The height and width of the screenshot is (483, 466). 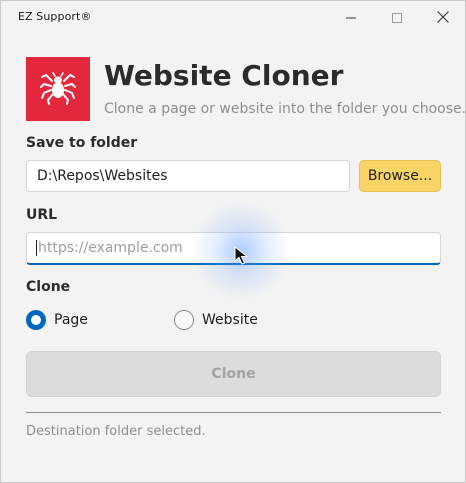 What do you see at coordinates (116, 431) in the screenshot?
I see `status-text: Destination folder selected.` at bounding box center [116, 431].